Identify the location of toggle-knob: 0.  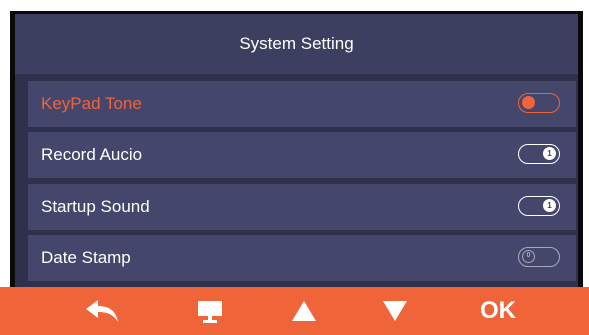
(528, 256).